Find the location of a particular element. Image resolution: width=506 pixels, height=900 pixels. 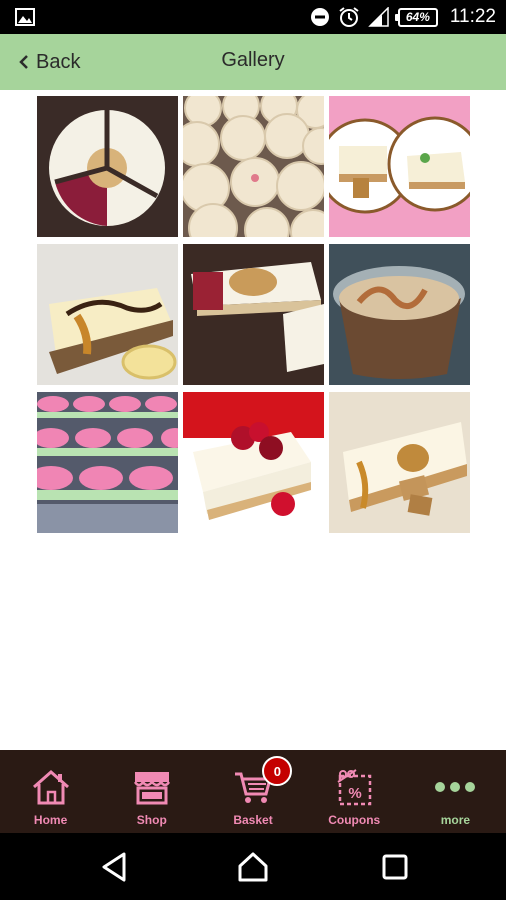

back-button: Back is located at coordinates (49, 62).